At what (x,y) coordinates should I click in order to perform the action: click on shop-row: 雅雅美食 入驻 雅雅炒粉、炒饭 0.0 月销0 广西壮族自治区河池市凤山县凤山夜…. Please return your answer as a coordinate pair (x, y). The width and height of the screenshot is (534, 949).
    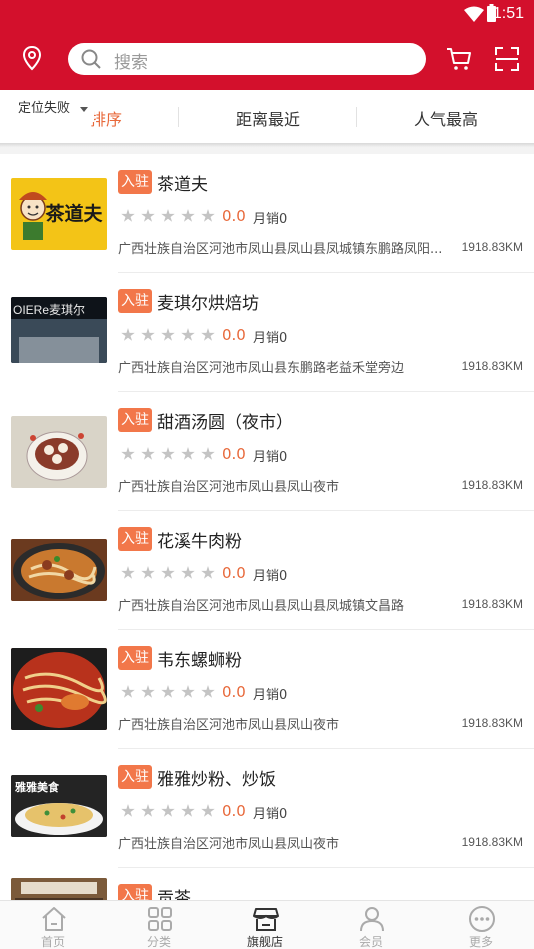
    Looking at the image, I should click on (267, 808).